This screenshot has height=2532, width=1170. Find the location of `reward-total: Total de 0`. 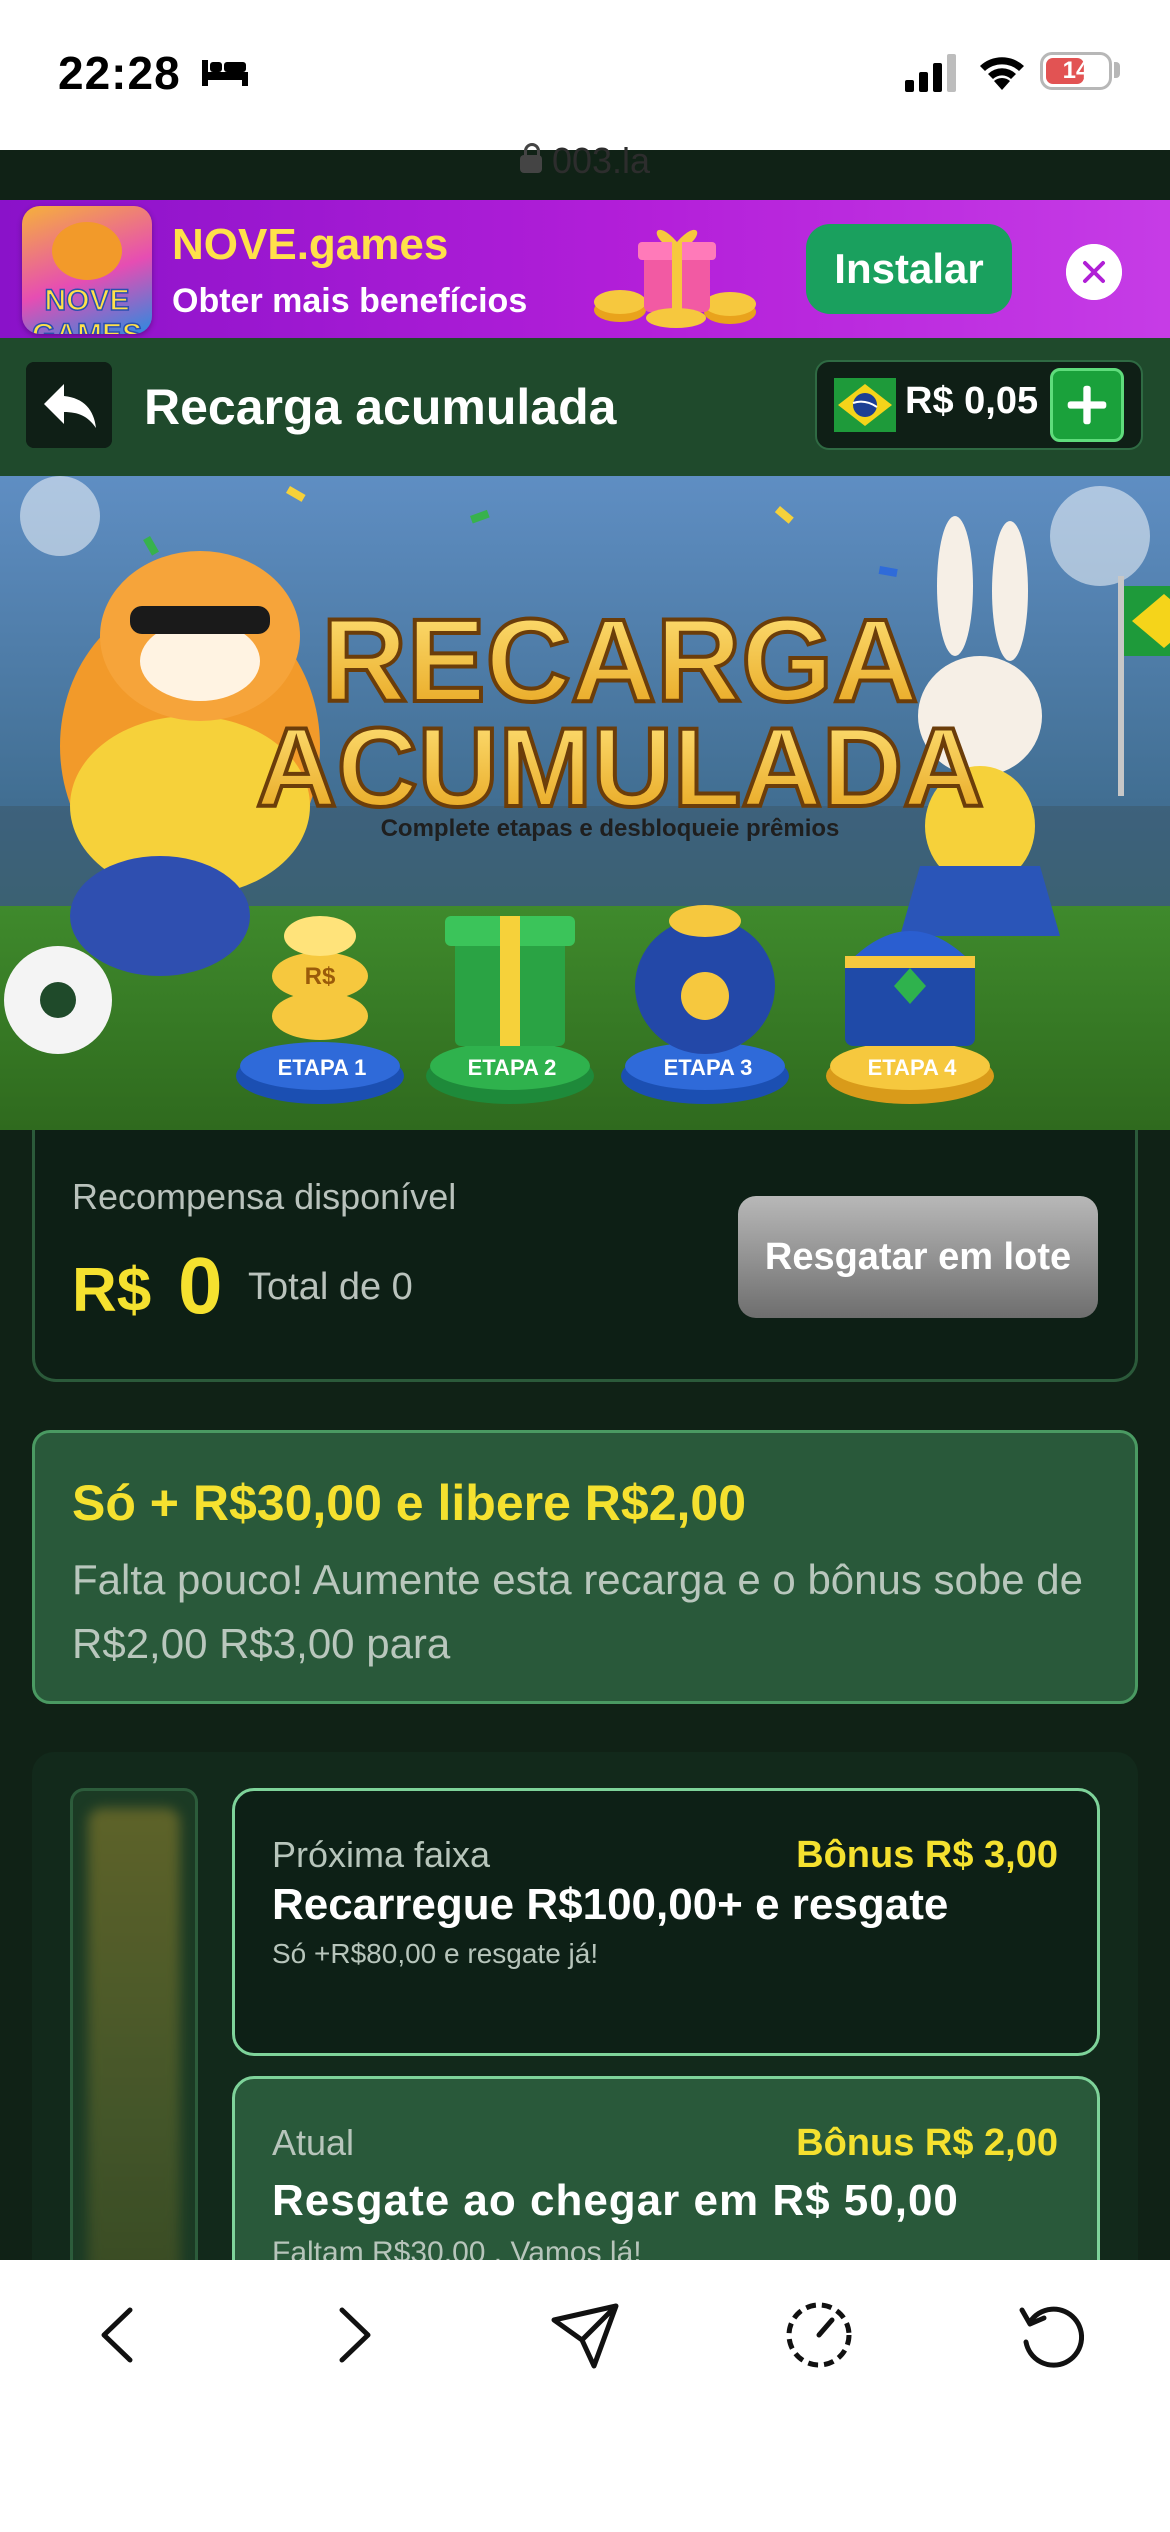

reward-total: Total de 0 is located at coordinates (330, 1287).